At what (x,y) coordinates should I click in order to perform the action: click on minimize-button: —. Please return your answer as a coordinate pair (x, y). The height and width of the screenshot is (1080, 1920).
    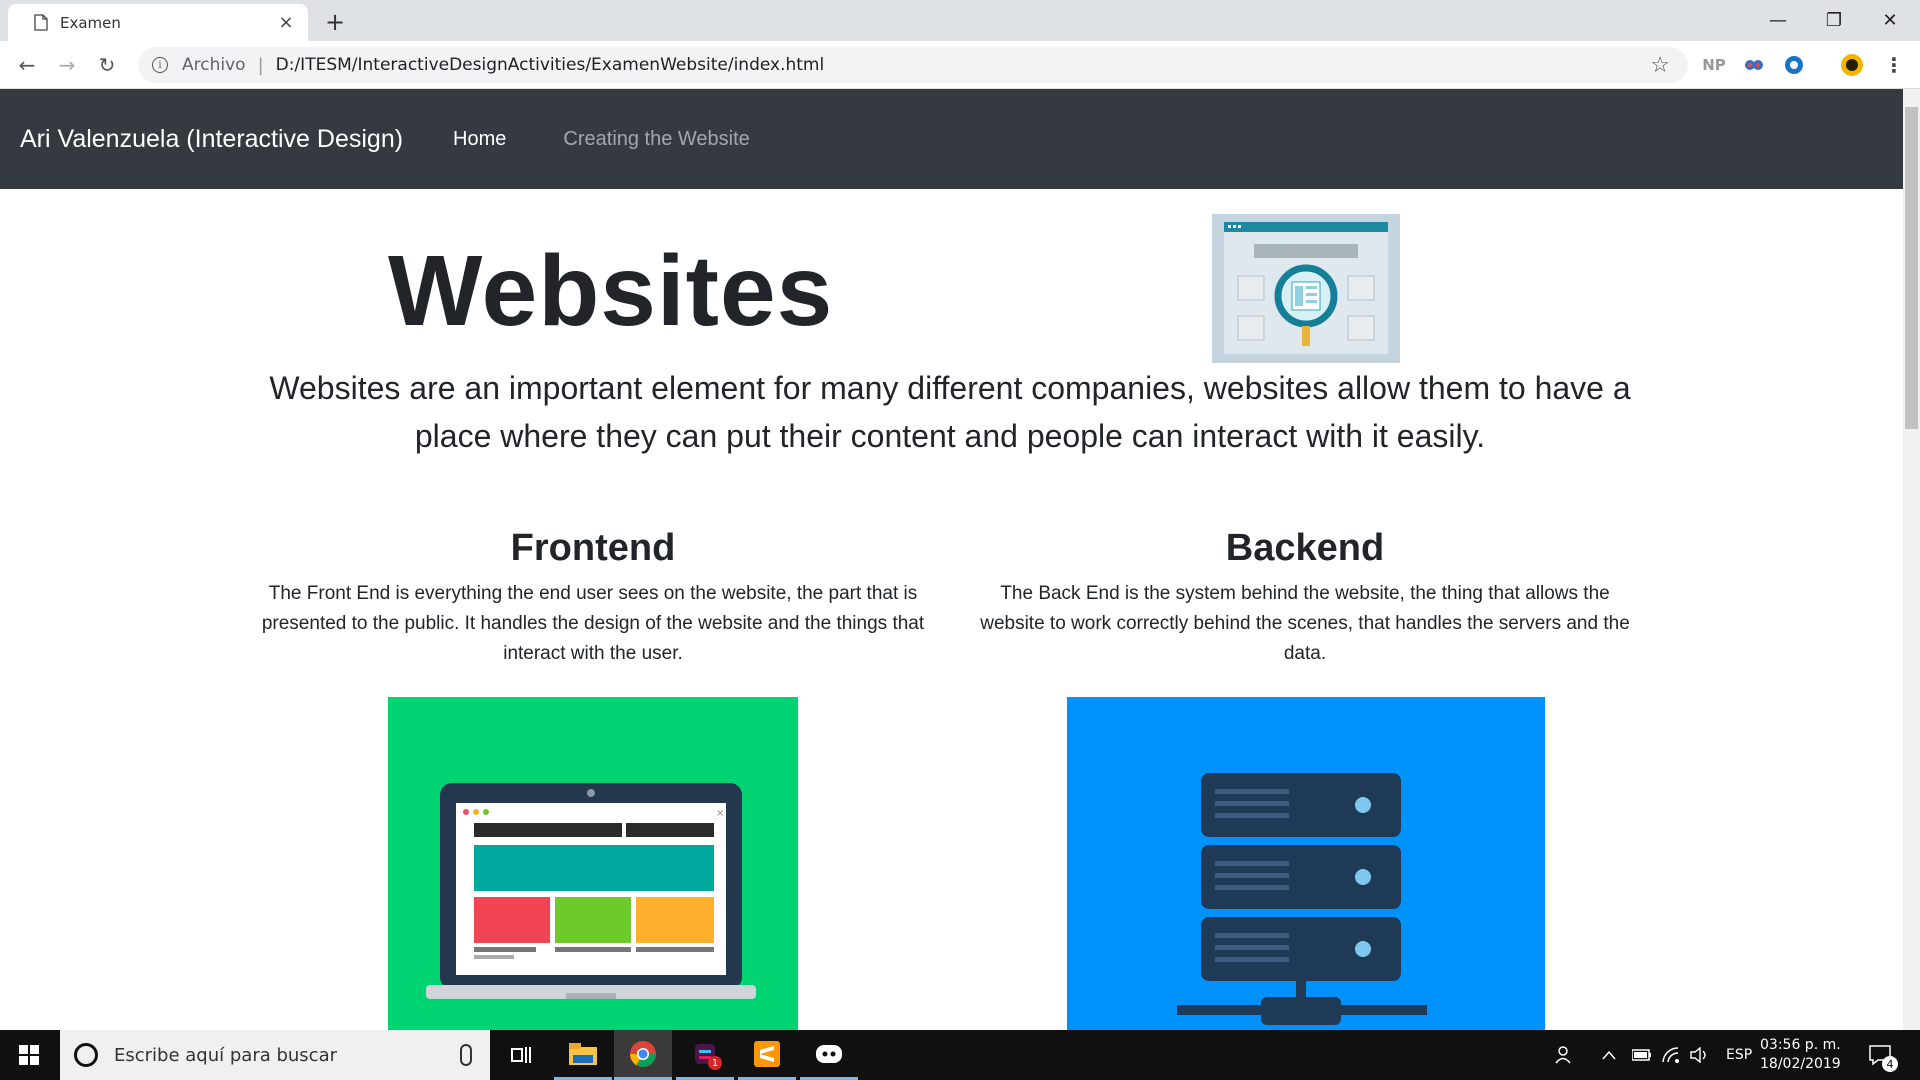
    Looking at the image, I should click on (1778, 20).